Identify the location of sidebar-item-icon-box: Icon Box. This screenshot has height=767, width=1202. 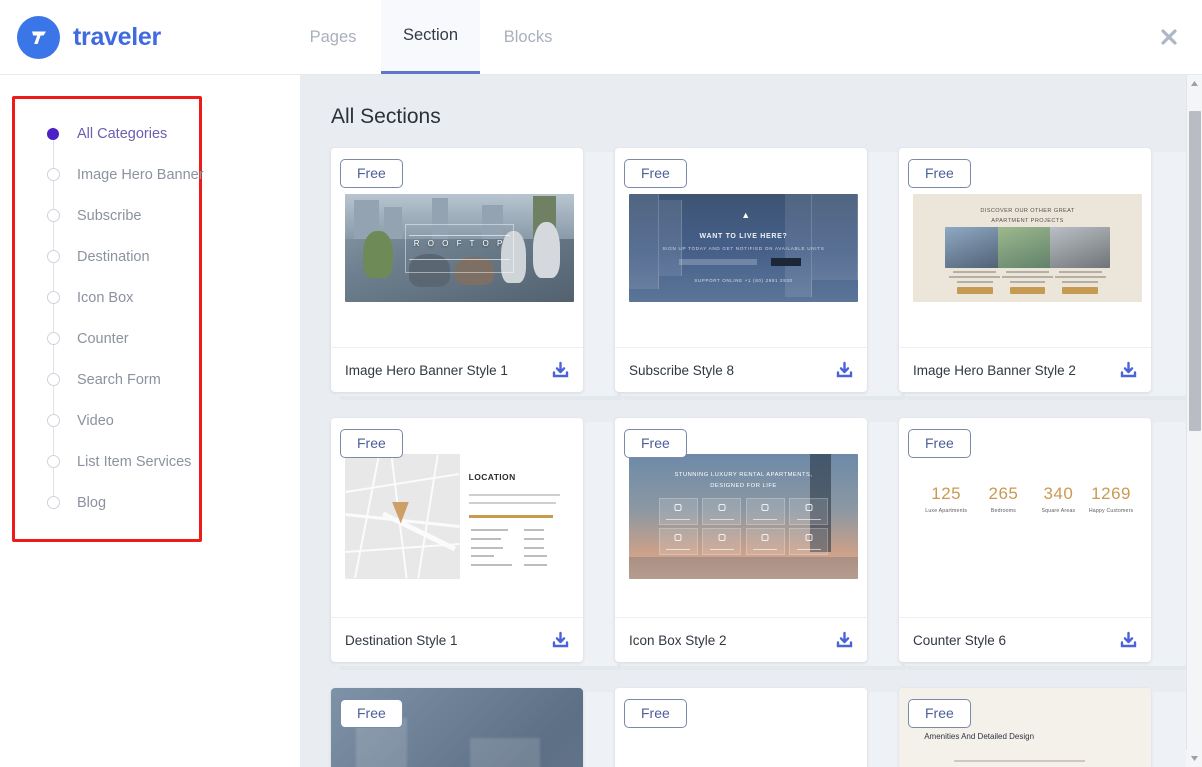
(107, 297).